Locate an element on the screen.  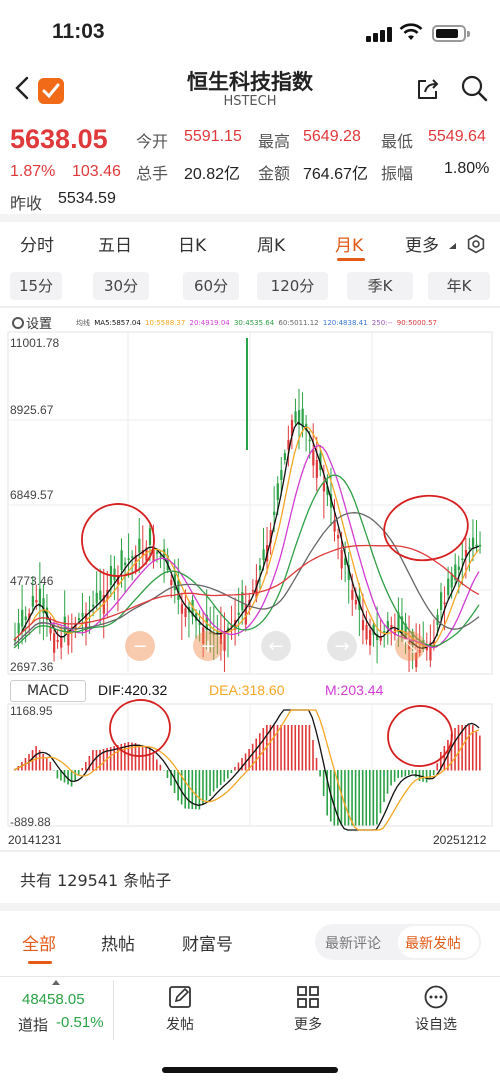
gear-icon is located at coordinates (18, 323).